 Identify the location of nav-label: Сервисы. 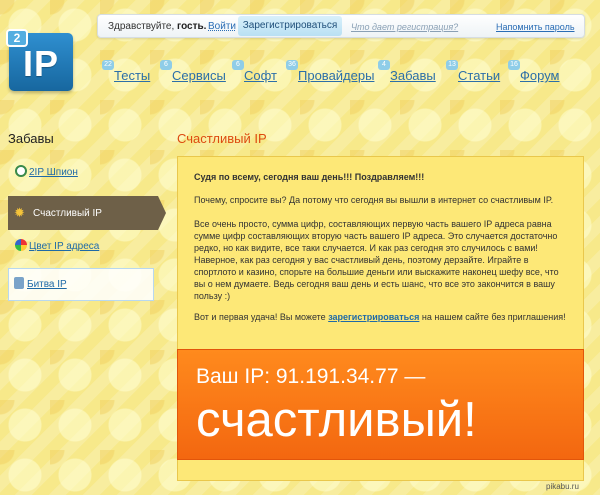
(199, 75).